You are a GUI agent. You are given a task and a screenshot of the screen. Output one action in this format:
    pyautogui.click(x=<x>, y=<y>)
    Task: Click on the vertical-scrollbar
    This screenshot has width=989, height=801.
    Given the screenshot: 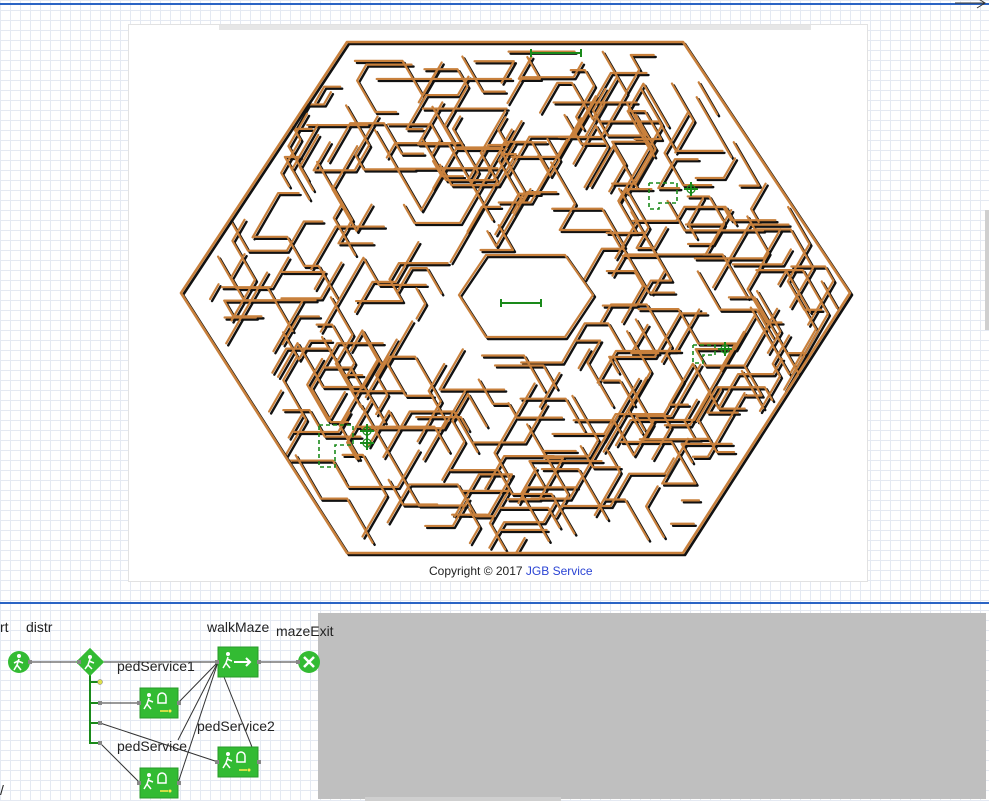 What is the action you would take?
    pyautogui.click(x=987, y=270)
    